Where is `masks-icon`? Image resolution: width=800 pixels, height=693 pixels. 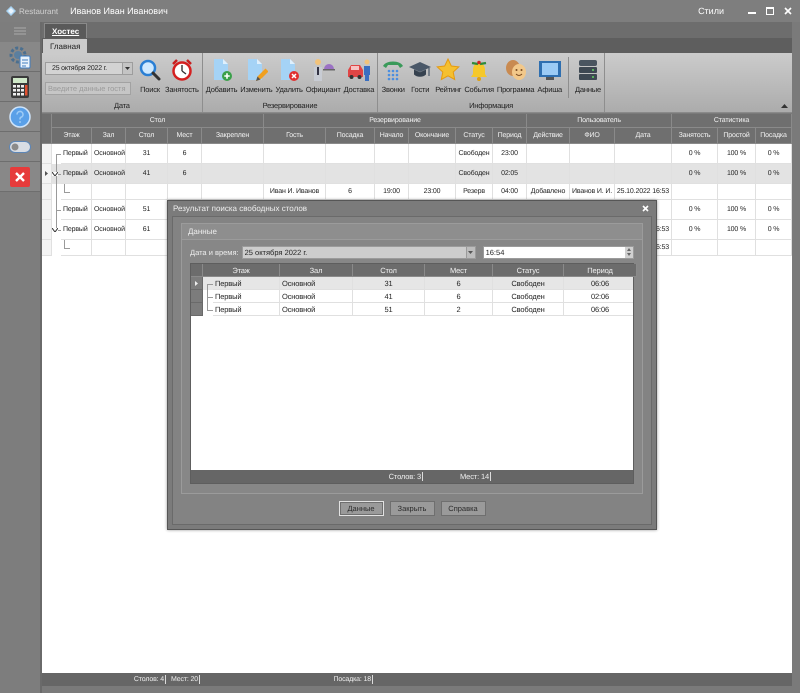 masks-icon is located at coordinates (516, 70).